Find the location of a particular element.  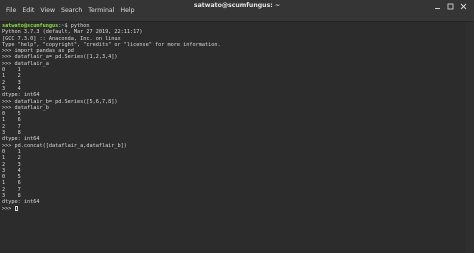

maximize-icon is located at coordinates (450, 6).